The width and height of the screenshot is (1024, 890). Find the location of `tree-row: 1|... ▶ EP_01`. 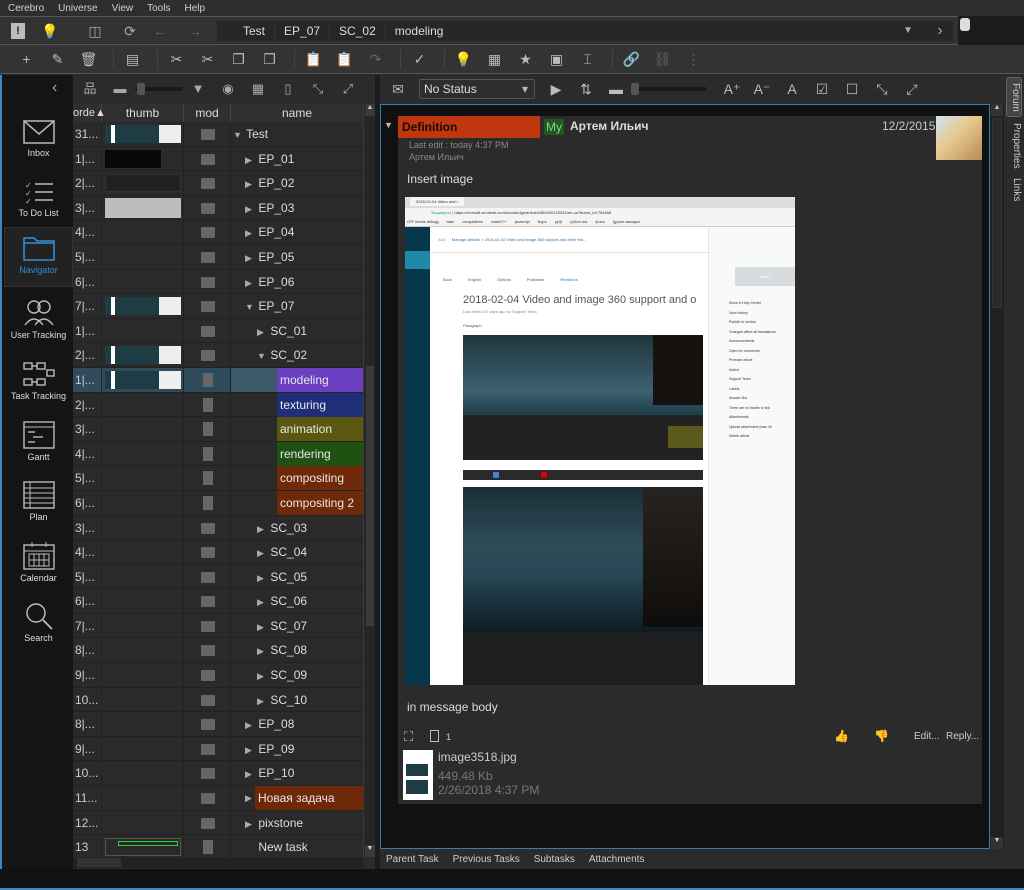

tree-row: 1|... ▶ EP_01 is located at coordinates (218, 159).